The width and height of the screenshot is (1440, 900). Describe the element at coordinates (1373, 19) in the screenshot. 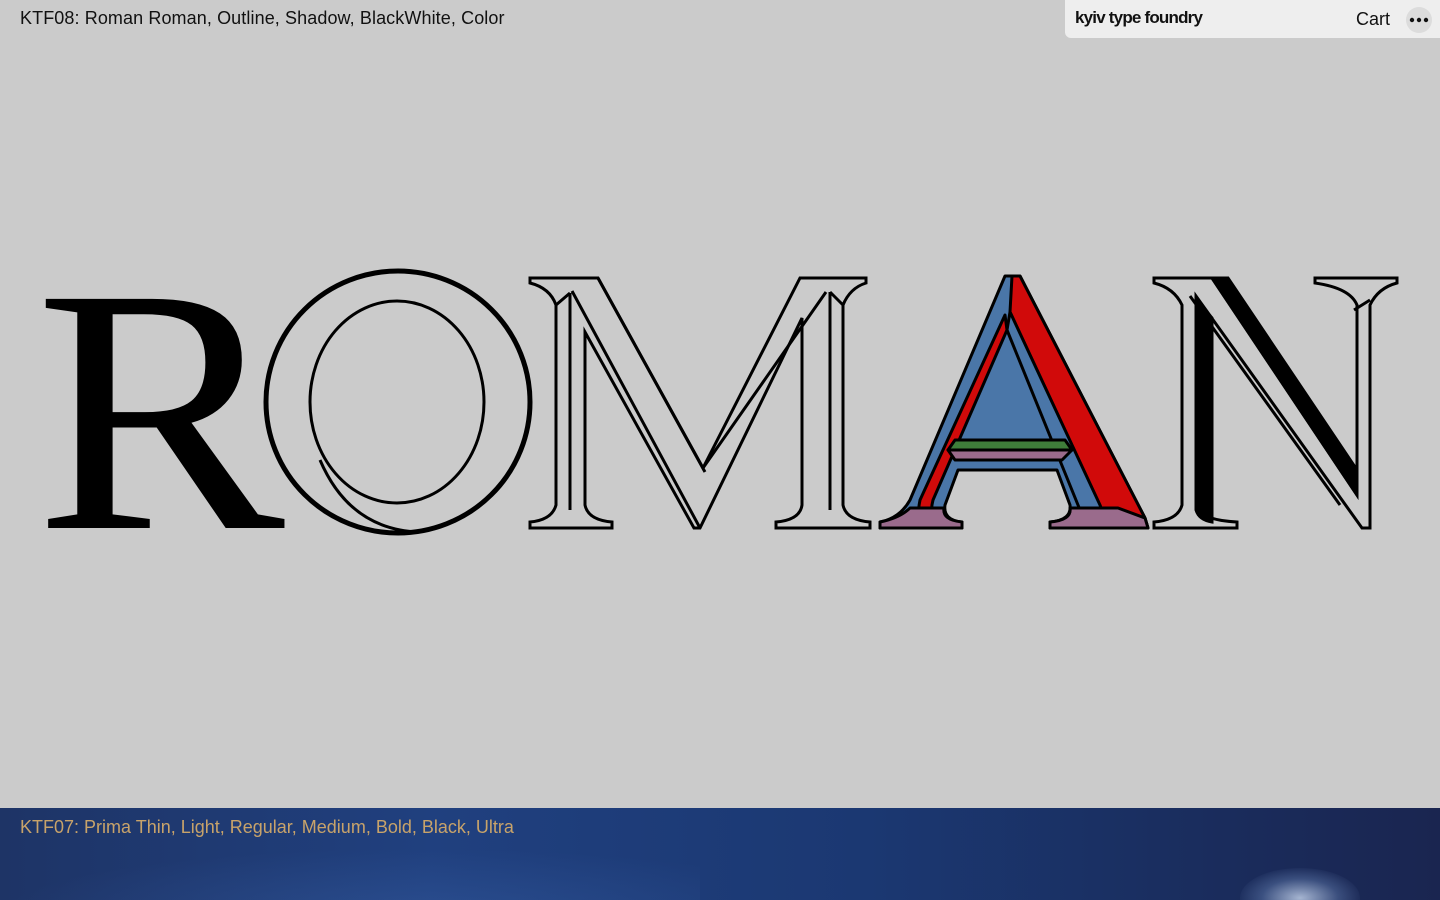

I see `cart-link: Cart` at that location.